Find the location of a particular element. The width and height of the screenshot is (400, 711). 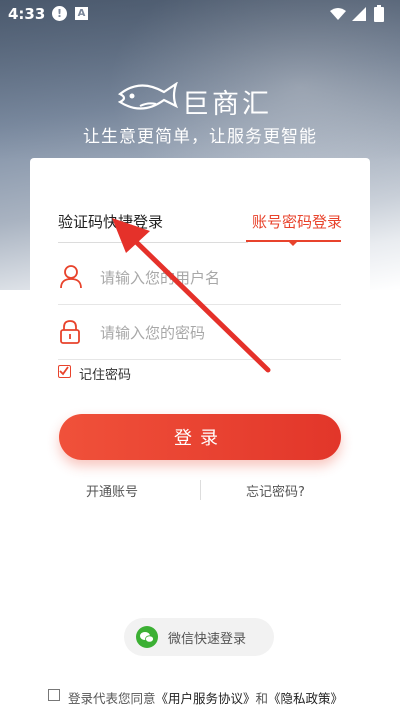

agreement-text: 登录代表您同意《用户服务协议》和《隐私政策》 is located at coordinates (205, 697).